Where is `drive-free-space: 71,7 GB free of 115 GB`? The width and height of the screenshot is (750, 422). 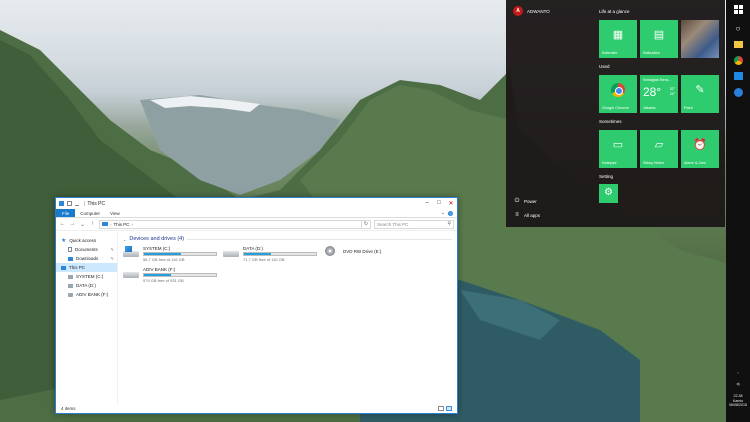 drive-free-space: 71,7 GB free of 115 GB is located at coordinates (264, 259).